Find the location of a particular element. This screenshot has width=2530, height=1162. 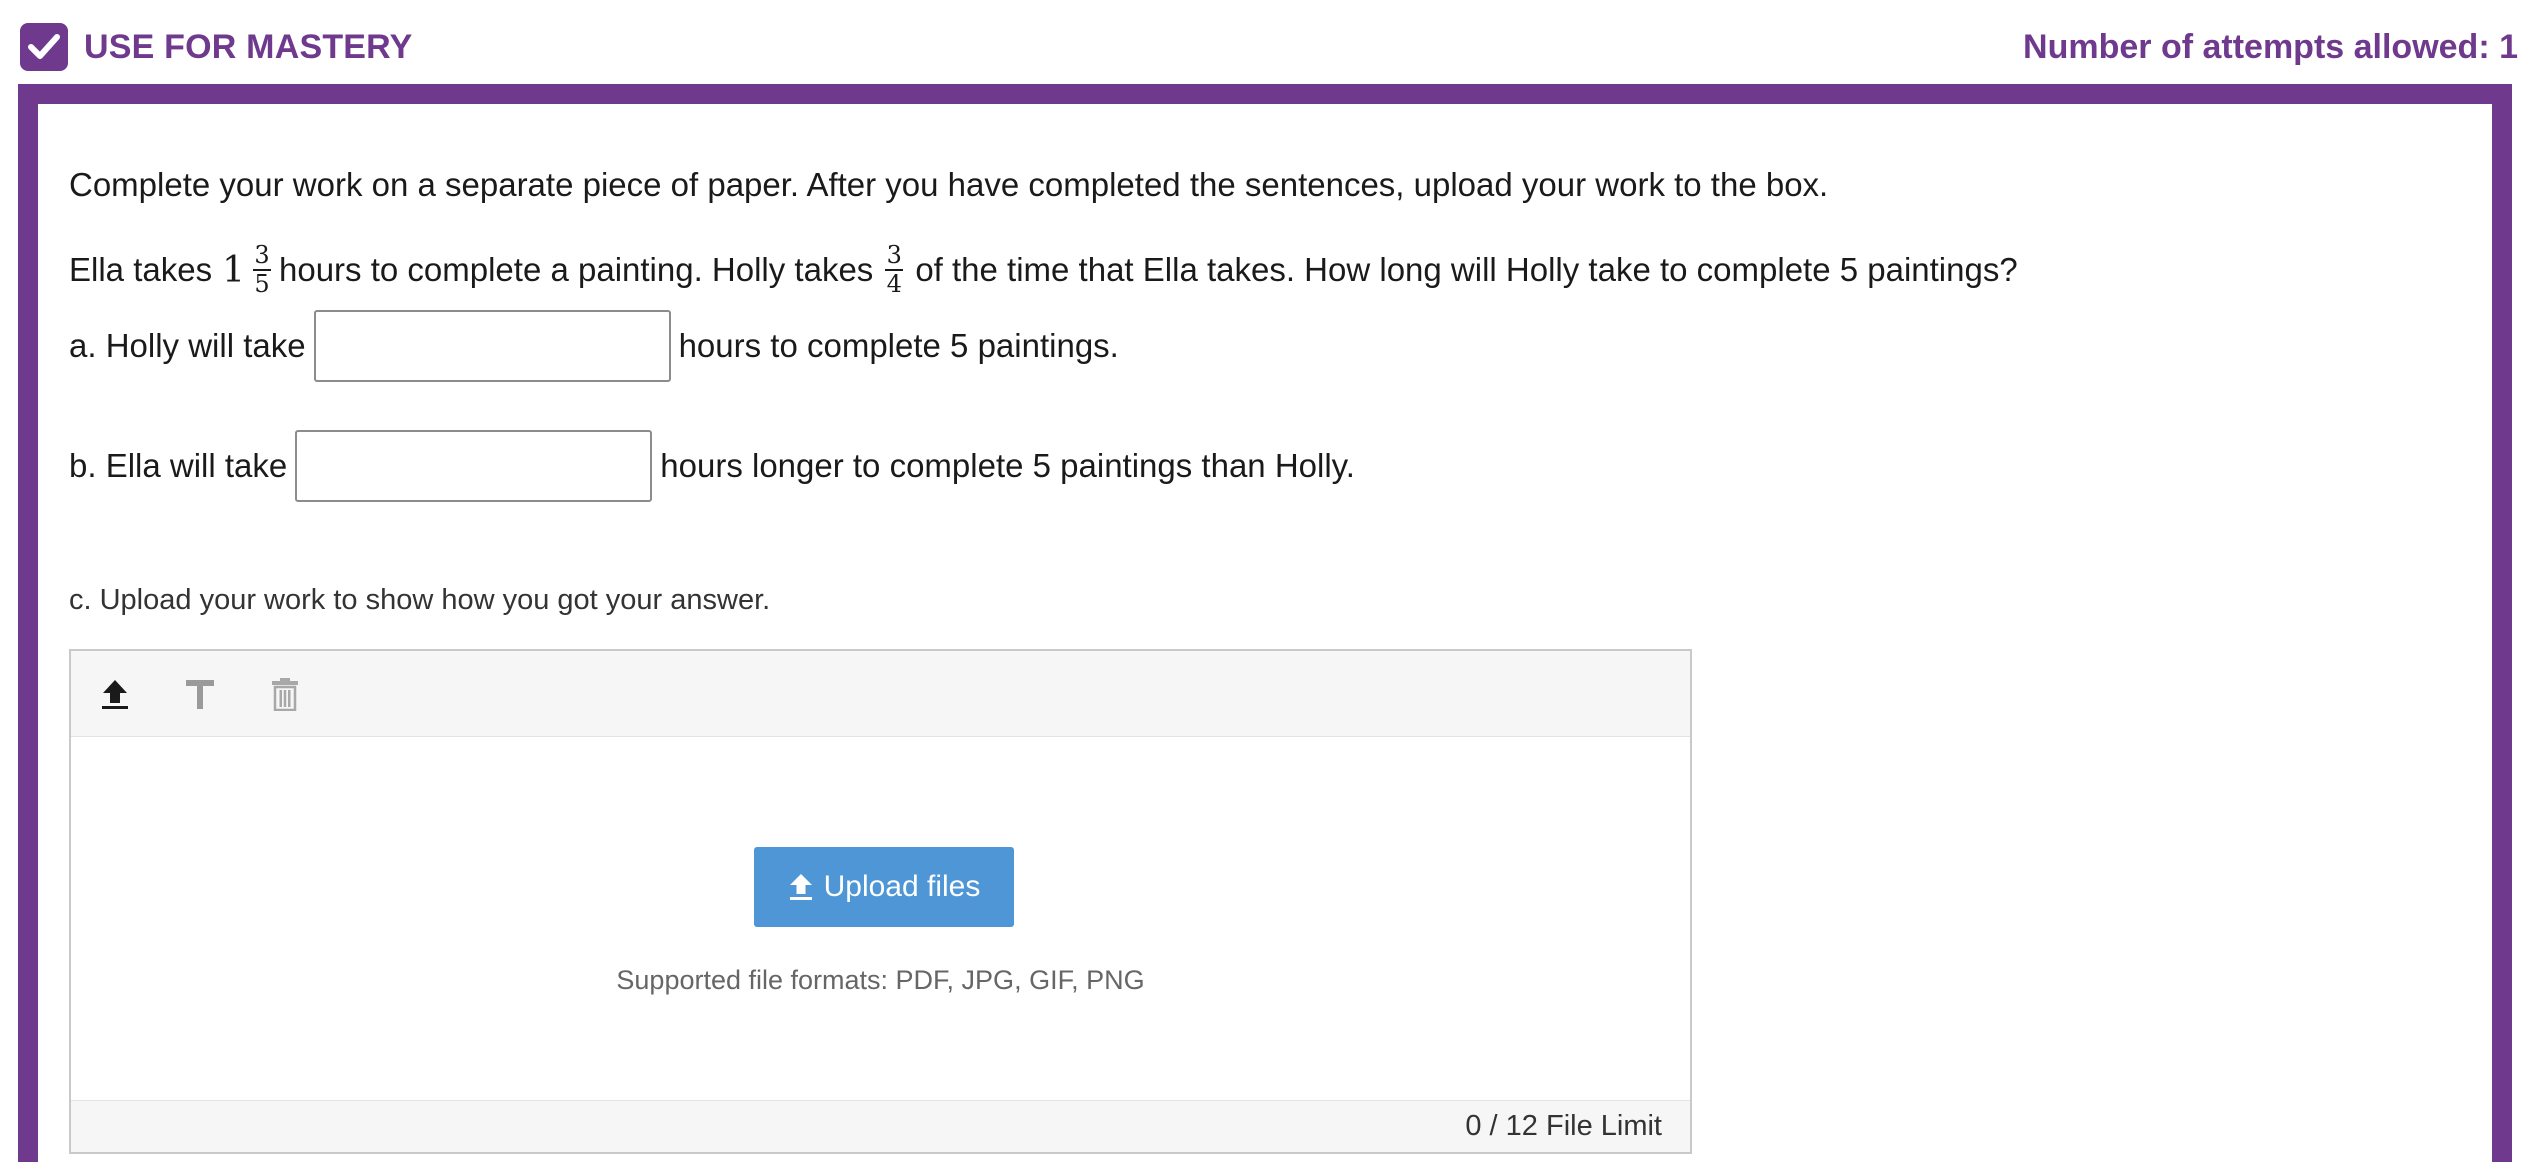

part-a-suffix: hours to complete 5 paintings. is located at coordinates (898, 345).